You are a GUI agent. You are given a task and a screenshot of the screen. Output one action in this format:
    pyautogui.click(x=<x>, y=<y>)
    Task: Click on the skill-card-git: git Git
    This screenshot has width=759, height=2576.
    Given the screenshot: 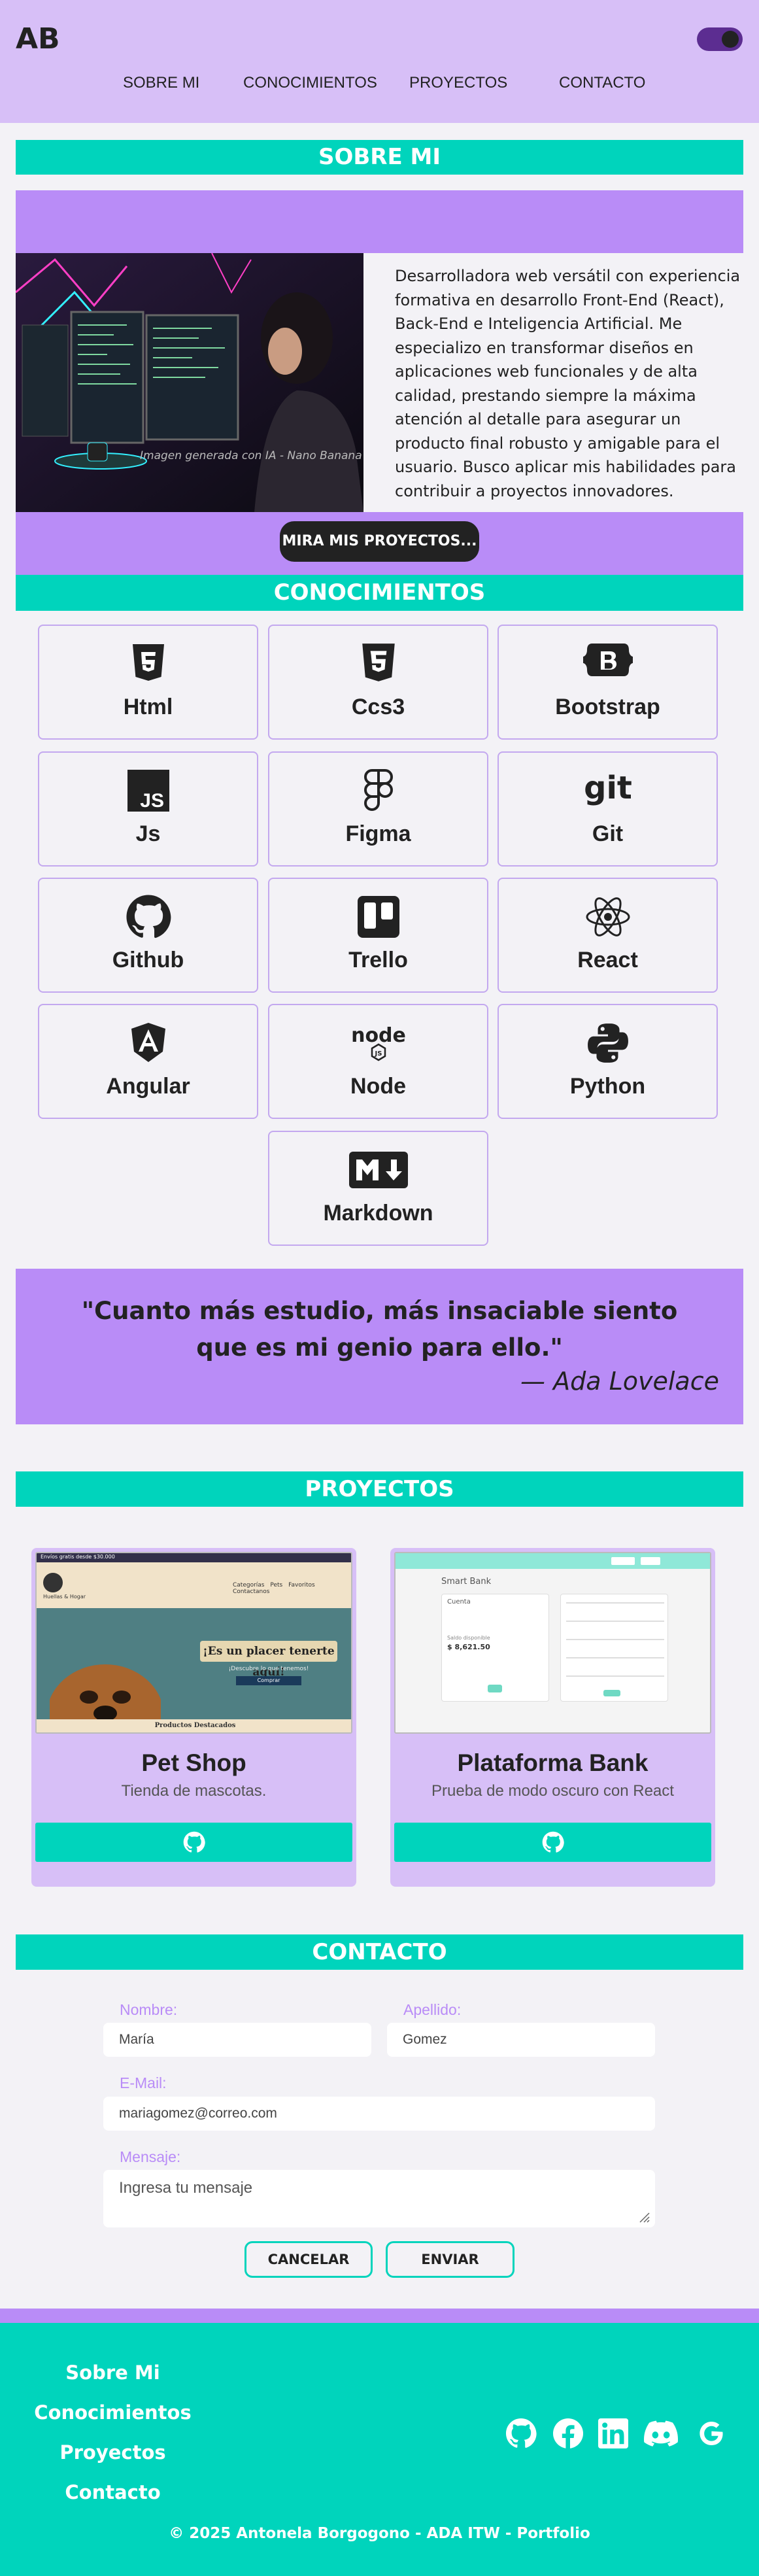 What is the action you would take?
    pyautogui.click(x=608, y=809)
    